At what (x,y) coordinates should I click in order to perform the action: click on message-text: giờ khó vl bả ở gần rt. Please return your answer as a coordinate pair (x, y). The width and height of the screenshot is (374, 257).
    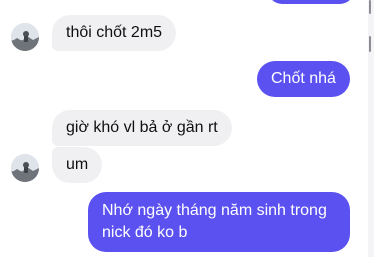
    Looking at the image, I should click on (142, 127).